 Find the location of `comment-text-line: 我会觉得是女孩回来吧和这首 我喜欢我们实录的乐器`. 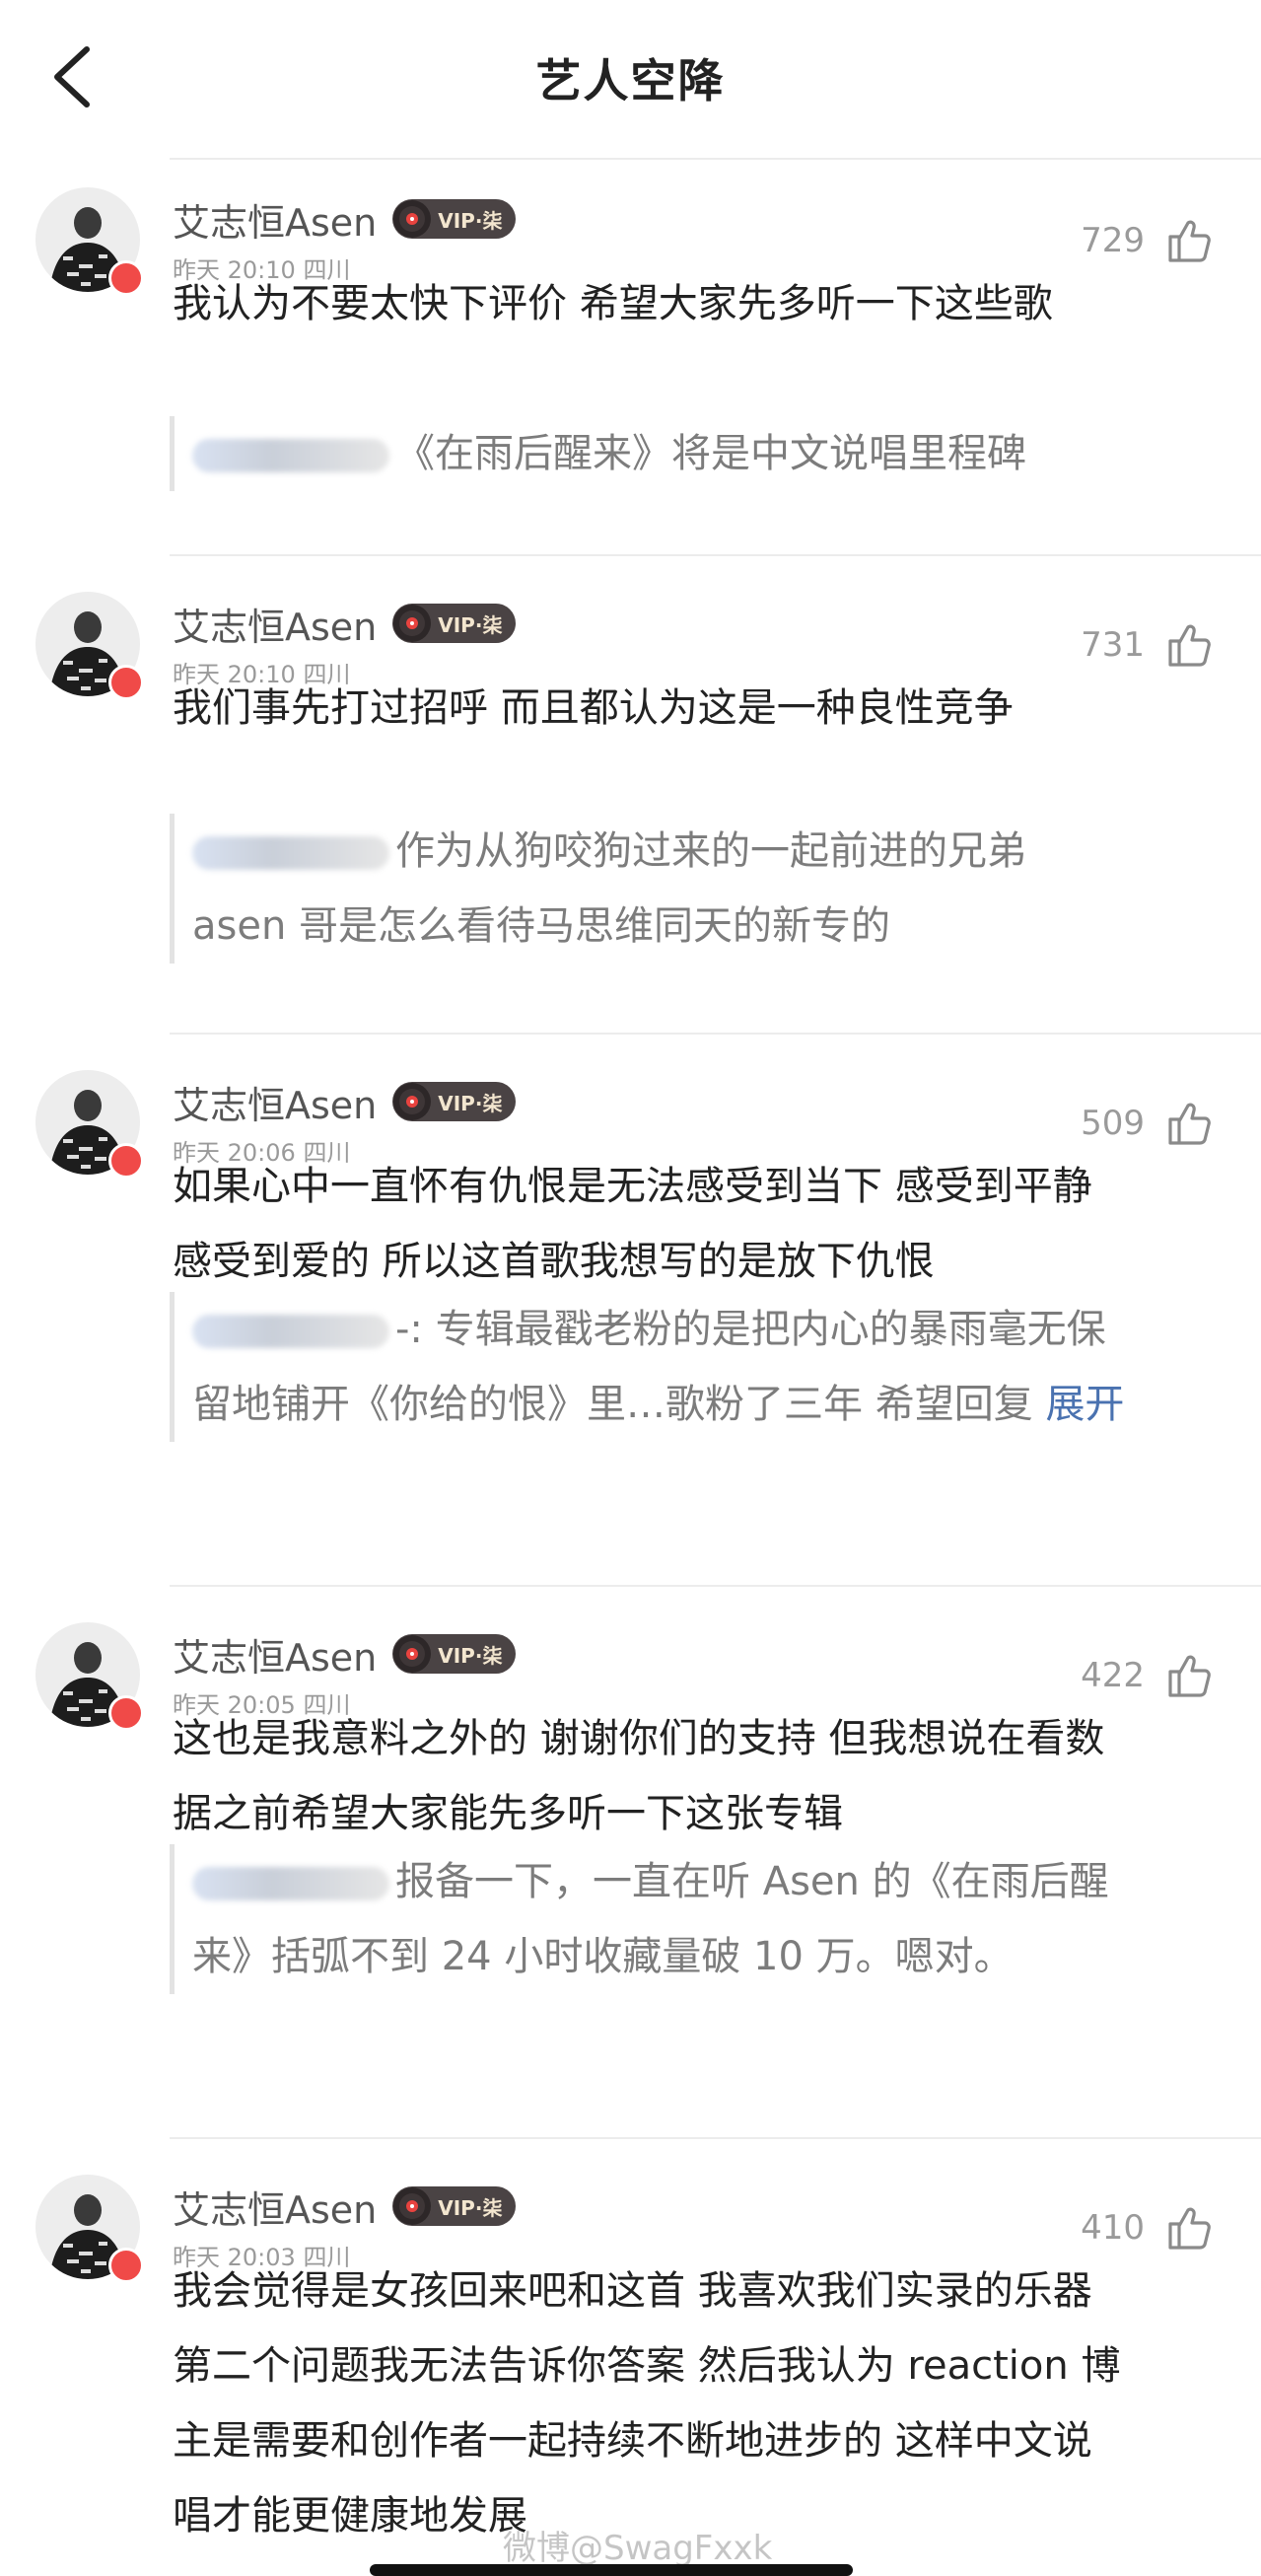

comment-text-line: 我会觉得是女孩回来吧和这首 我喜欢我们实录的乐器 is located at coordinates (632, 2291).